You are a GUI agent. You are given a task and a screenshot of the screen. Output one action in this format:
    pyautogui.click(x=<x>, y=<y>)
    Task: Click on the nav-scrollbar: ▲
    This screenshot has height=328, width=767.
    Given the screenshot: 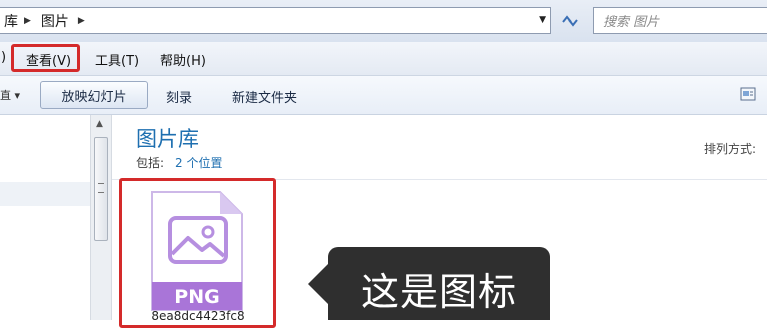 What is the action you would take?
    pyautogui.click(x=101, y=217)
    